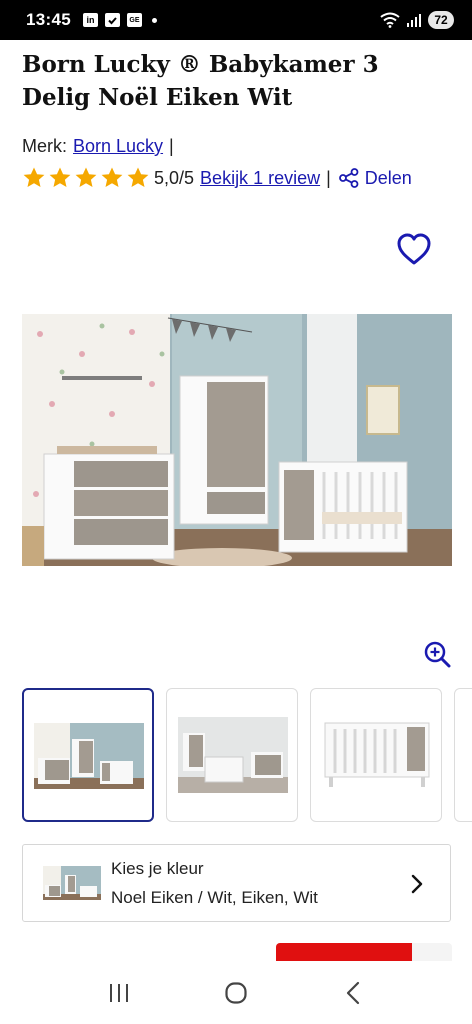  What do you see at coordinates (174, 177) in the screenshot?
I see `rating-value: 5,0/5` at bounding box center [174, 177].